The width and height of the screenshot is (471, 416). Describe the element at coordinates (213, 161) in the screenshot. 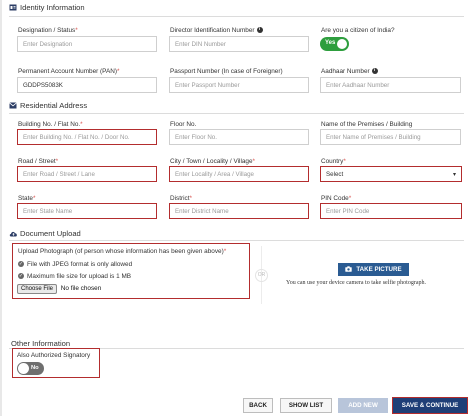

I see `city-label: City / Town / Locality / Village*` at that location.